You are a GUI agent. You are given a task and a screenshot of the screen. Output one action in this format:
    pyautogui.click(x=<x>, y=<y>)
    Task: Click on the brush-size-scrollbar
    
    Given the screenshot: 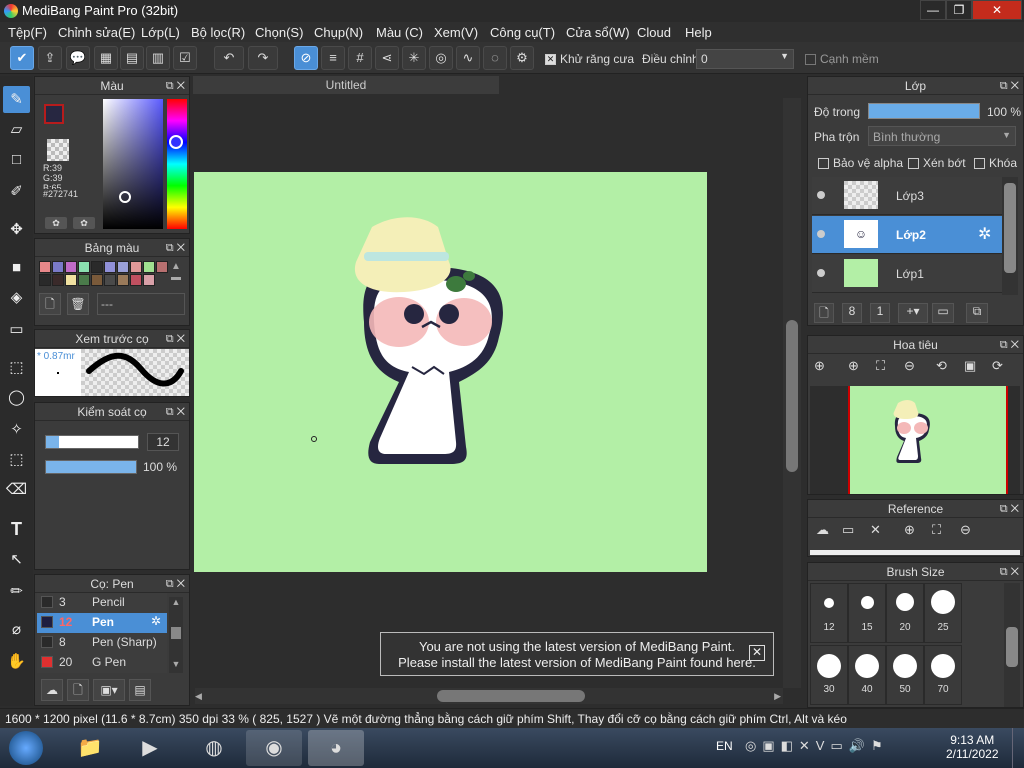 What is the action you would take?
    pyautogui.click(x=1012, y=645)
    